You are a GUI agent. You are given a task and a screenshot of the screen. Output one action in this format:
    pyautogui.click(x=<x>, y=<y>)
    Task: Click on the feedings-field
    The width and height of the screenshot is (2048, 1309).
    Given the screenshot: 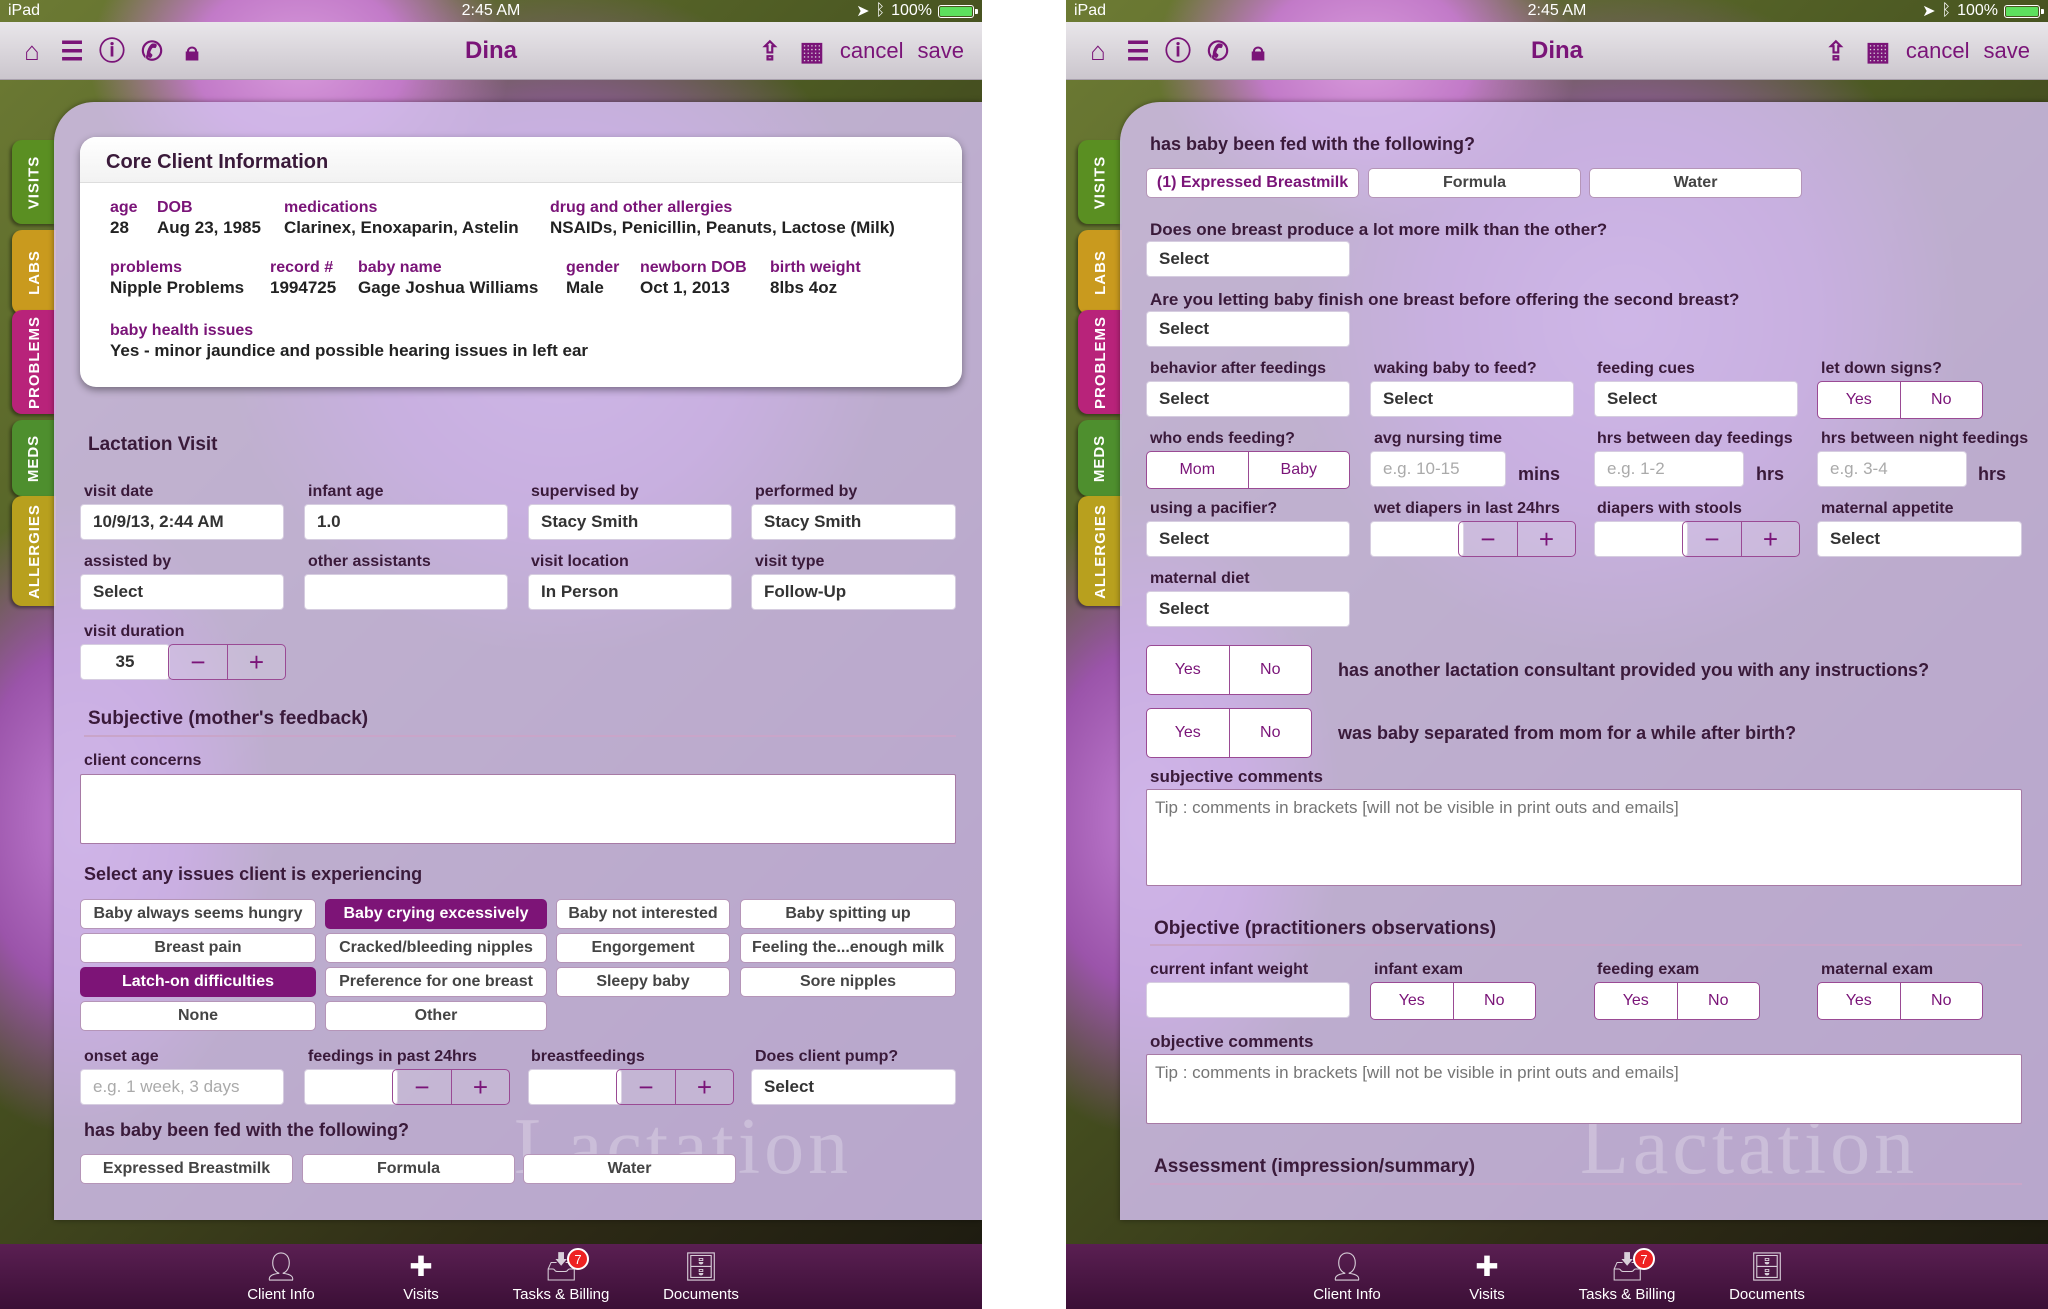 What is the action you would take?
    pyautogui.click(x=351, y=1087)
    